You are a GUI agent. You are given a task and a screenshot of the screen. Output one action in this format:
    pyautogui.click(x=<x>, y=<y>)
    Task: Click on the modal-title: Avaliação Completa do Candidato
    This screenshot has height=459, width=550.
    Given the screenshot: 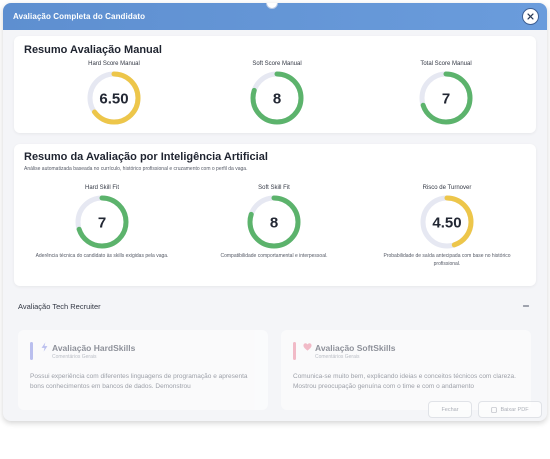 What is the action you would take?
    pyautogui.click(x=79, y=16)
    